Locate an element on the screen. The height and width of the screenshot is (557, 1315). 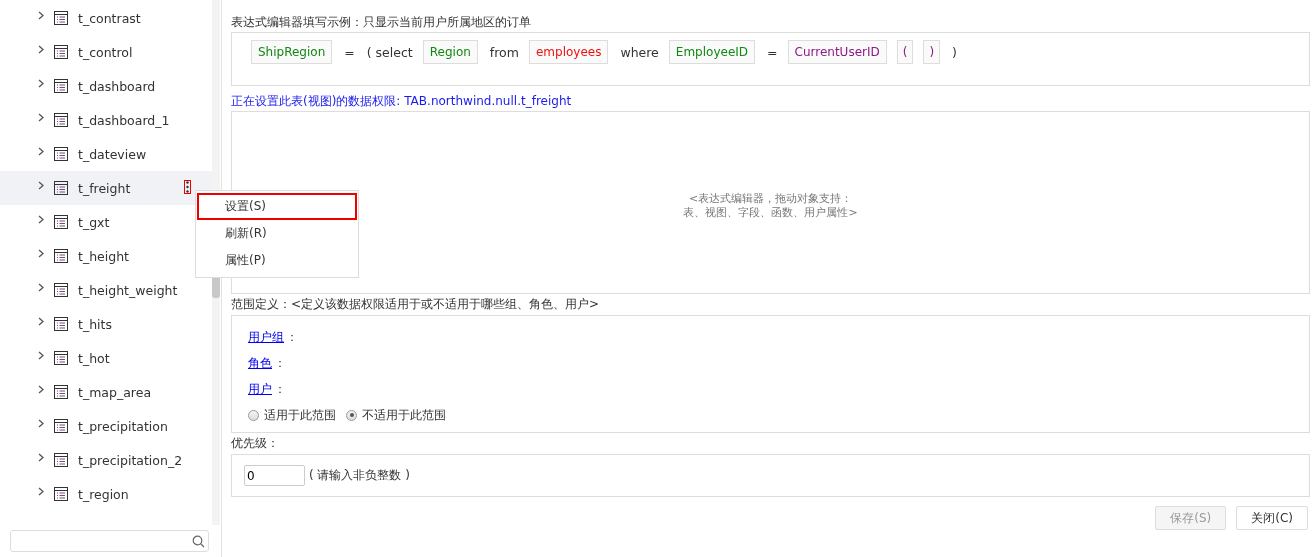
tree-item: t_dateview is located at coordinates (106, 154).